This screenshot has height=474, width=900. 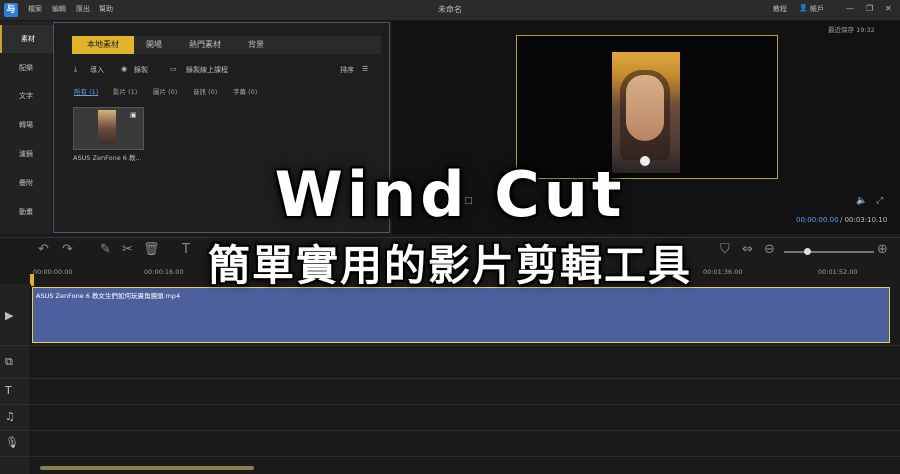 I want to click on sidebar-item-transitions: 轉場, so click(x=26, y=125).